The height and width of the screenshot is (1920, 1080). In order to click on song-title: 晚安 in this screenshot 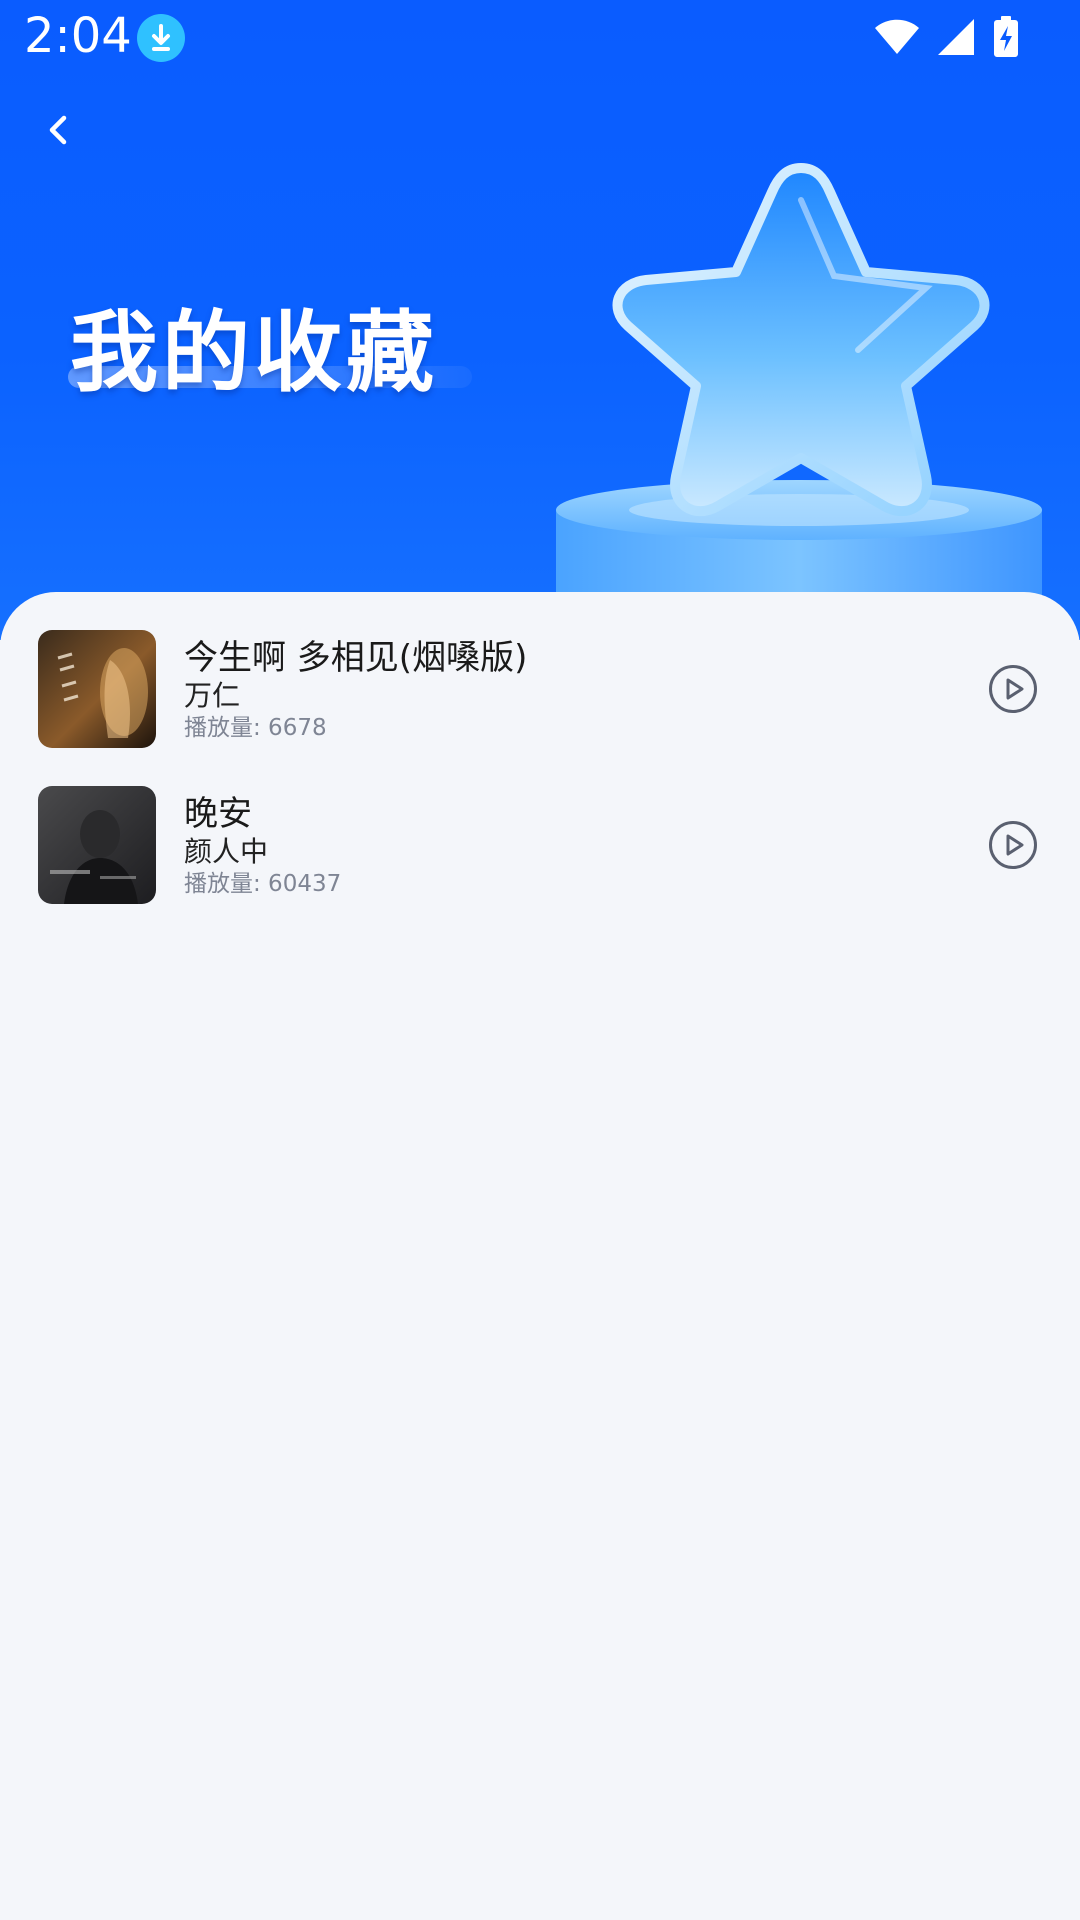, I will do `click(218, 814)`.